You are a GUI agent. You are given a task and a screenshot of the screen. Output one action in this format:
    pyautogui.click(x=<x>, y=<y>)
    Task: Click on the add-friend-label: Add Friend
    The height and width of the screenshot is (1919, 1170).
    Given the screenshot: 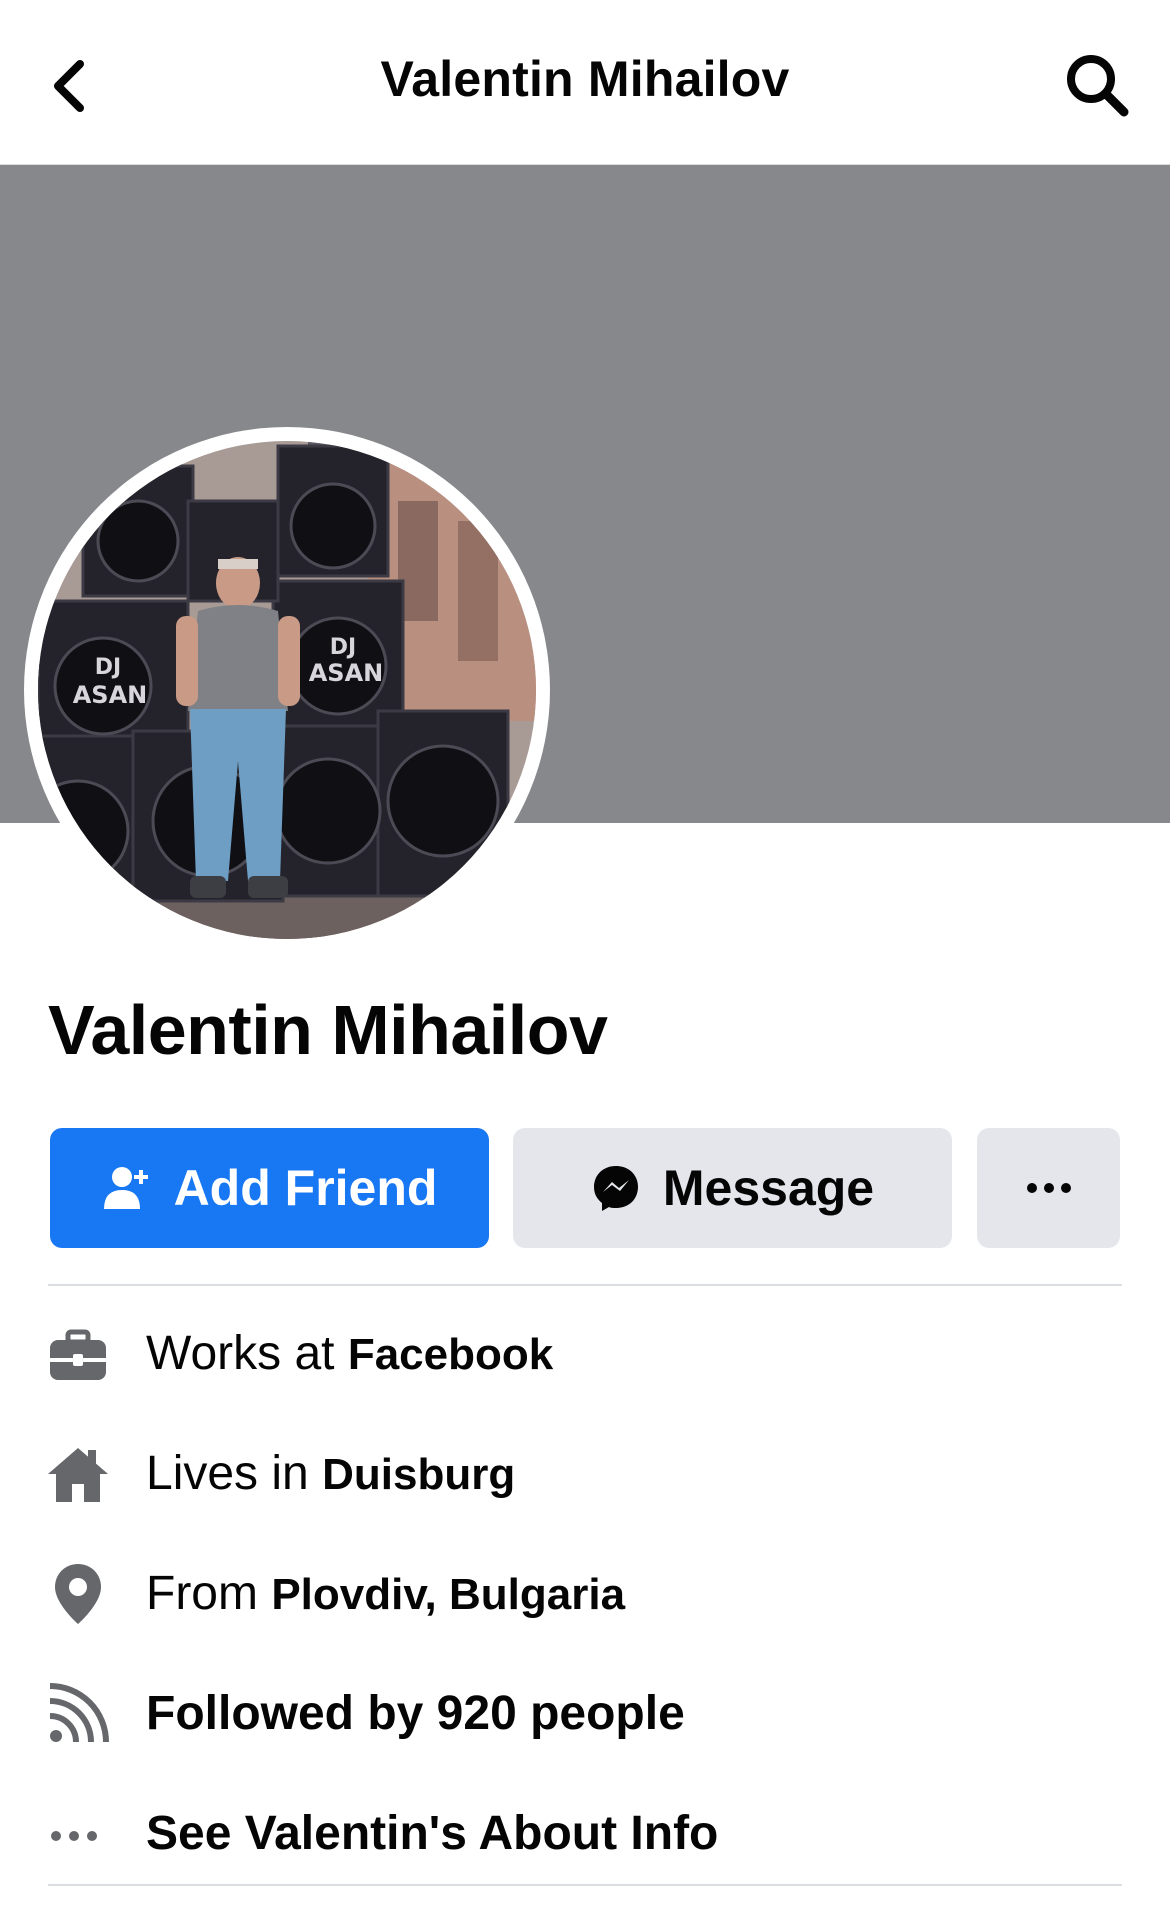 What is the action you would take?
    pyautogui.click(x=305, y=1188)
    